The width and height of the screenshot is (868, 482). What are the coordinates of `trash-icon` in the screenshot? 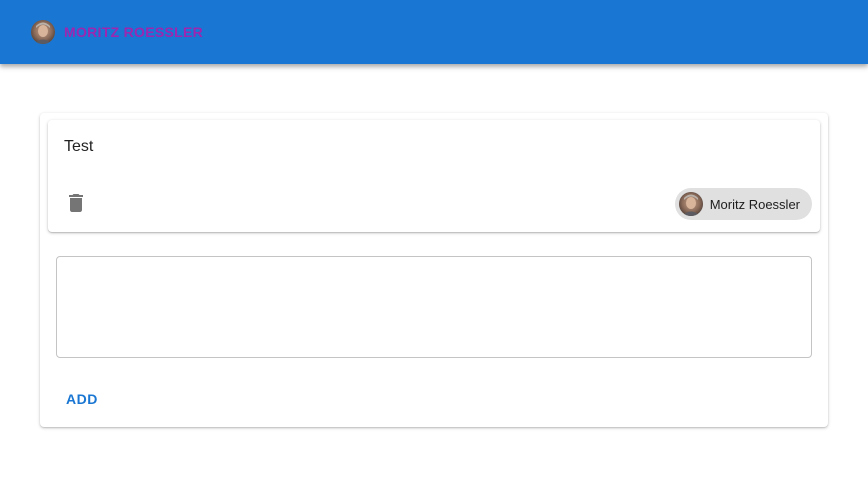 It's located at (76, 204).